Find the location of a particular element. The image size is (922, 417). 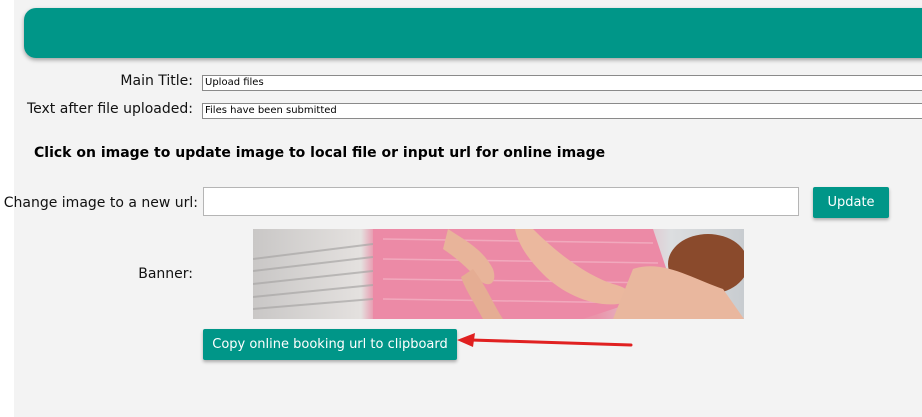

update-button: Update is located at coordinates (851, 202).